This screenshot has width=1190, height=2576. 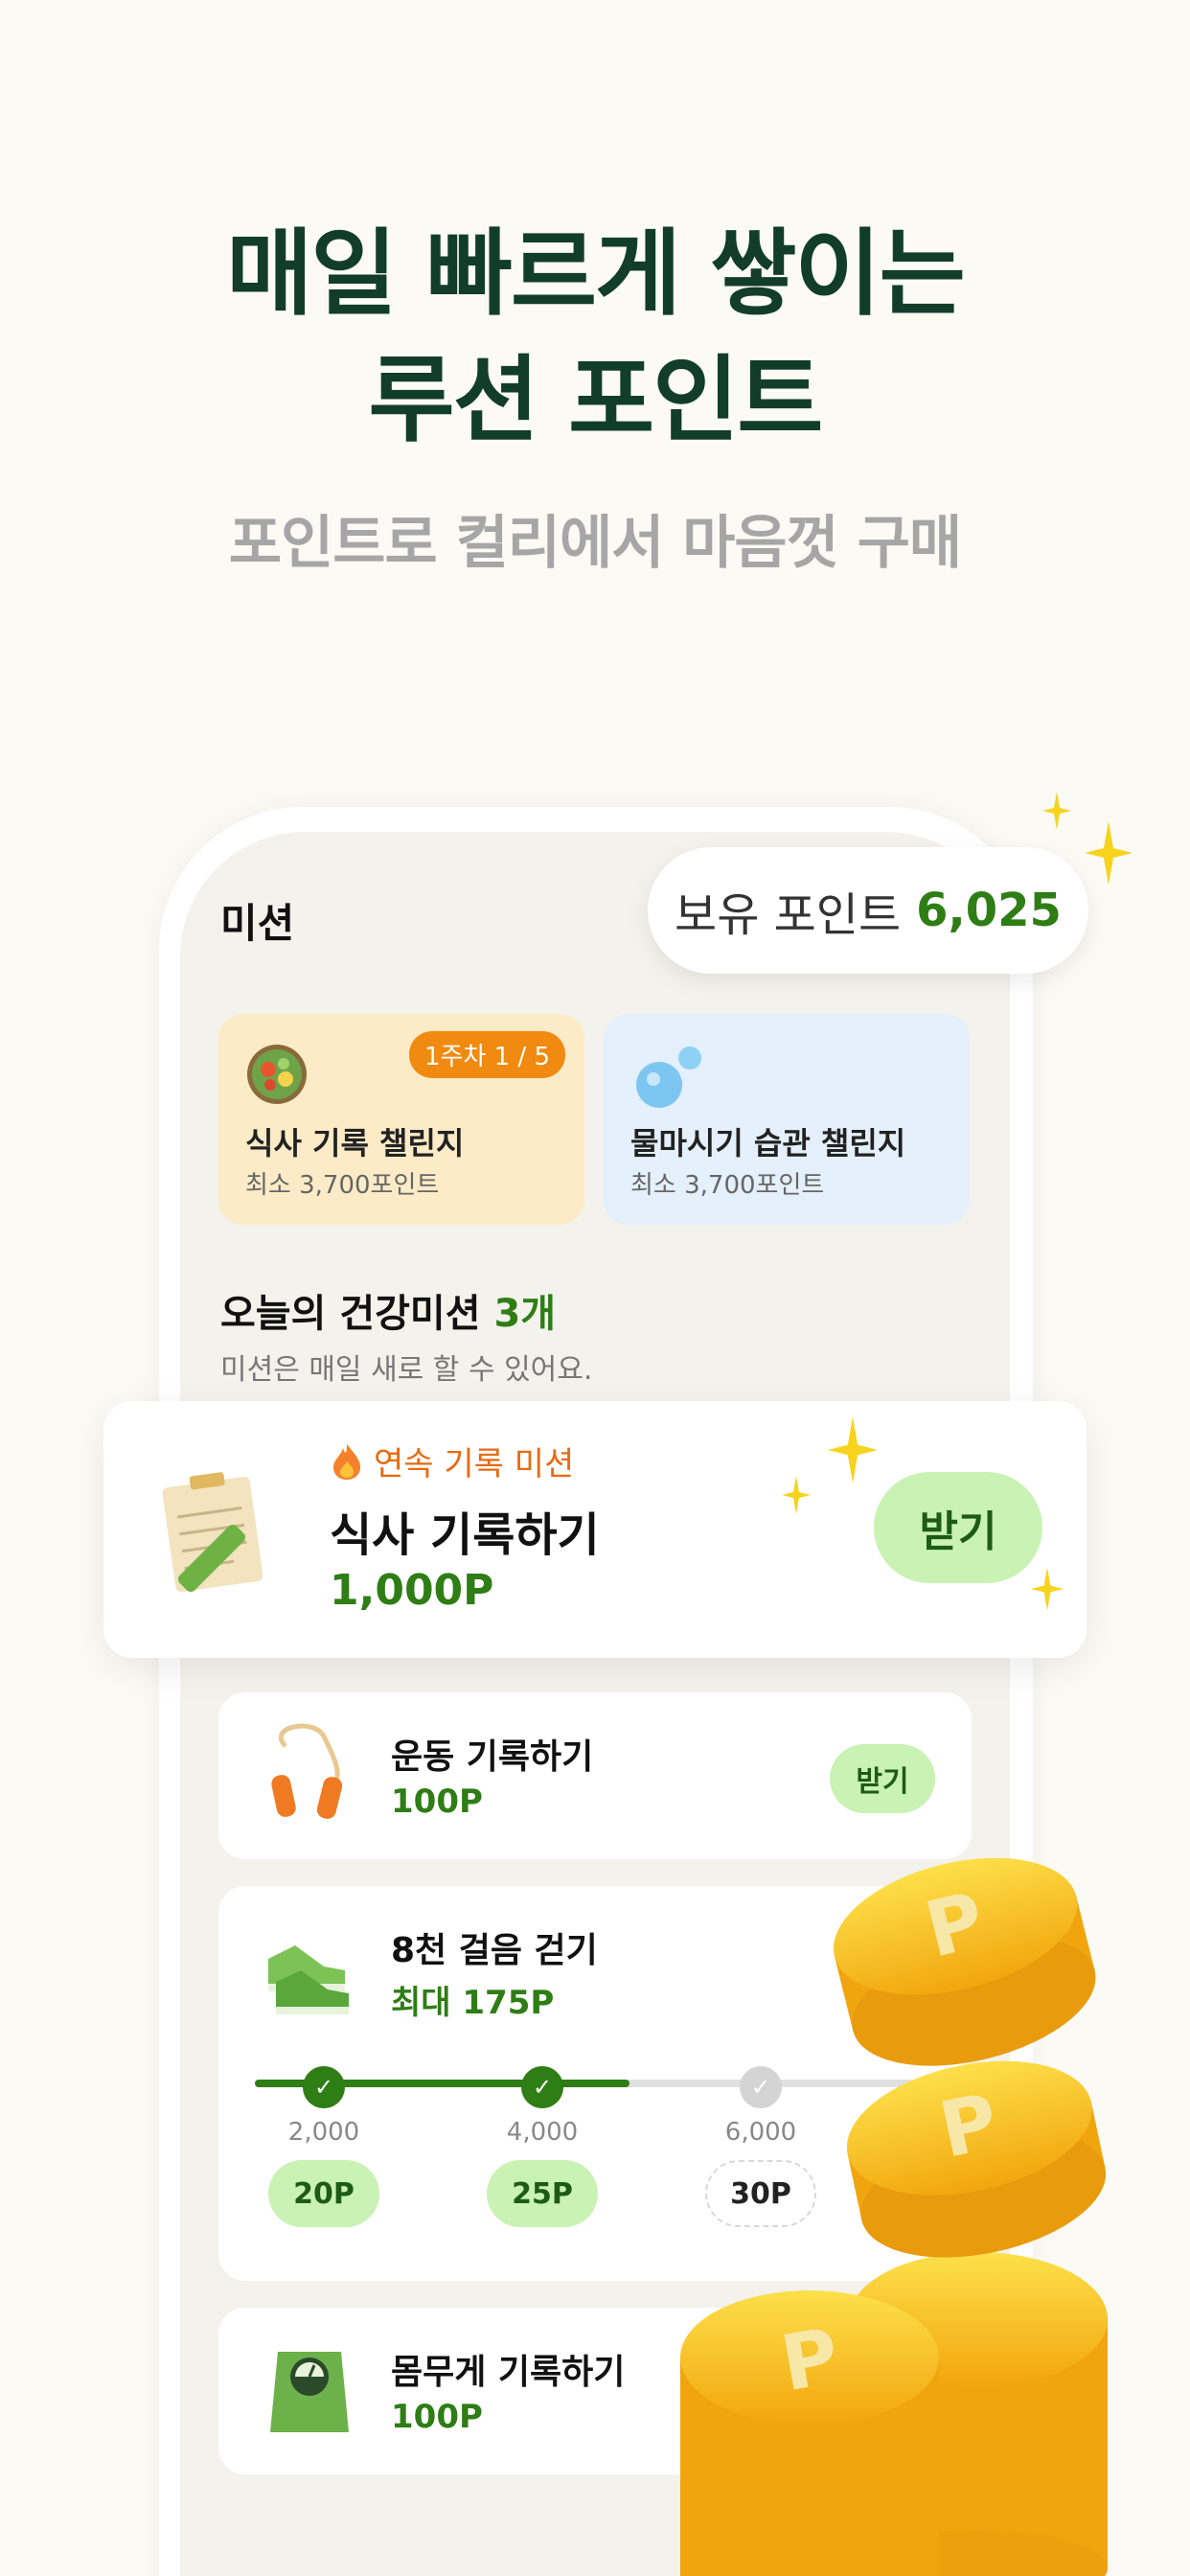 What do you see at coordinates (401, 1119) in the screenshot?
I see `challenge-card-meal: 1주차 1 / 5 식사 기록 챌린지 최소 3,700포인트` at bounding box center [401, 1119].